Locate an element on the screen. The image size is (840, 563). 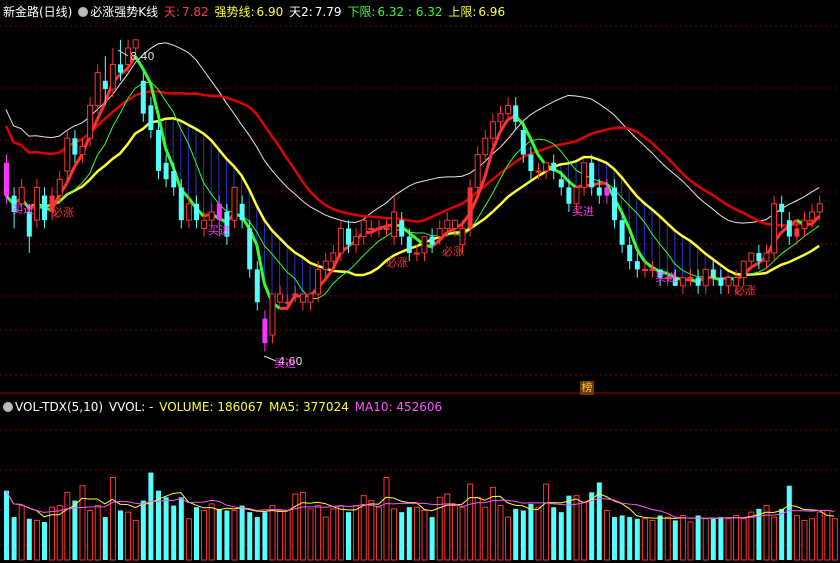
vvol-value: VVOL: - is located at coordinates (131, 407).